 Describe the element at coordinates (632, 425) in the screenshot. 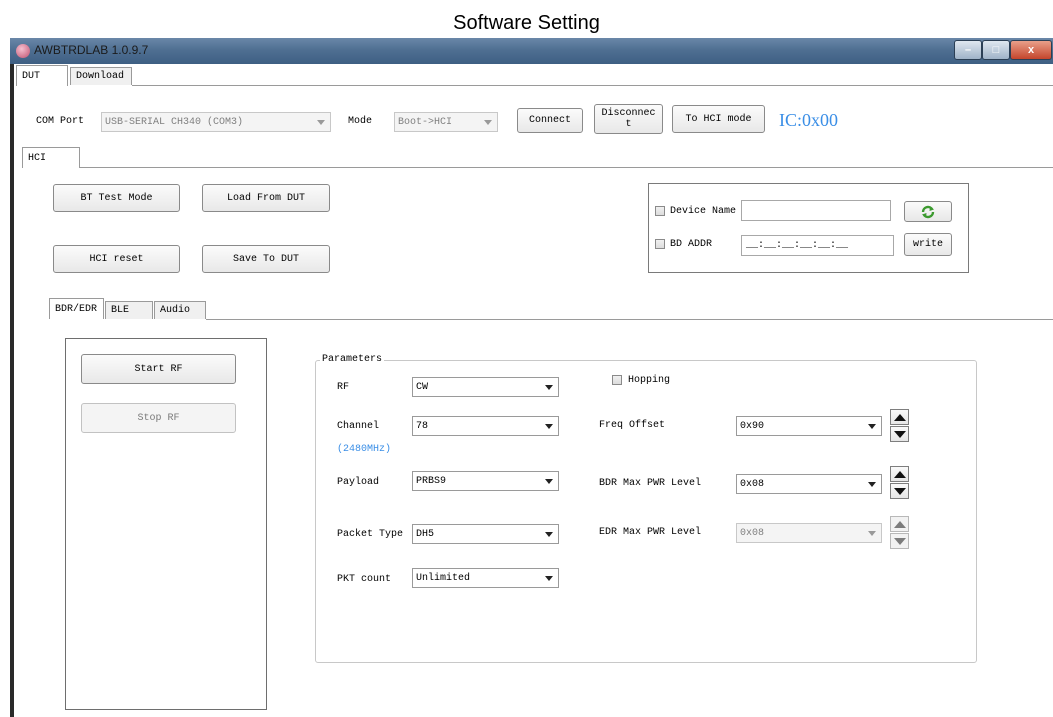

I see `freq-offset-label: Freq Offset` at that location.